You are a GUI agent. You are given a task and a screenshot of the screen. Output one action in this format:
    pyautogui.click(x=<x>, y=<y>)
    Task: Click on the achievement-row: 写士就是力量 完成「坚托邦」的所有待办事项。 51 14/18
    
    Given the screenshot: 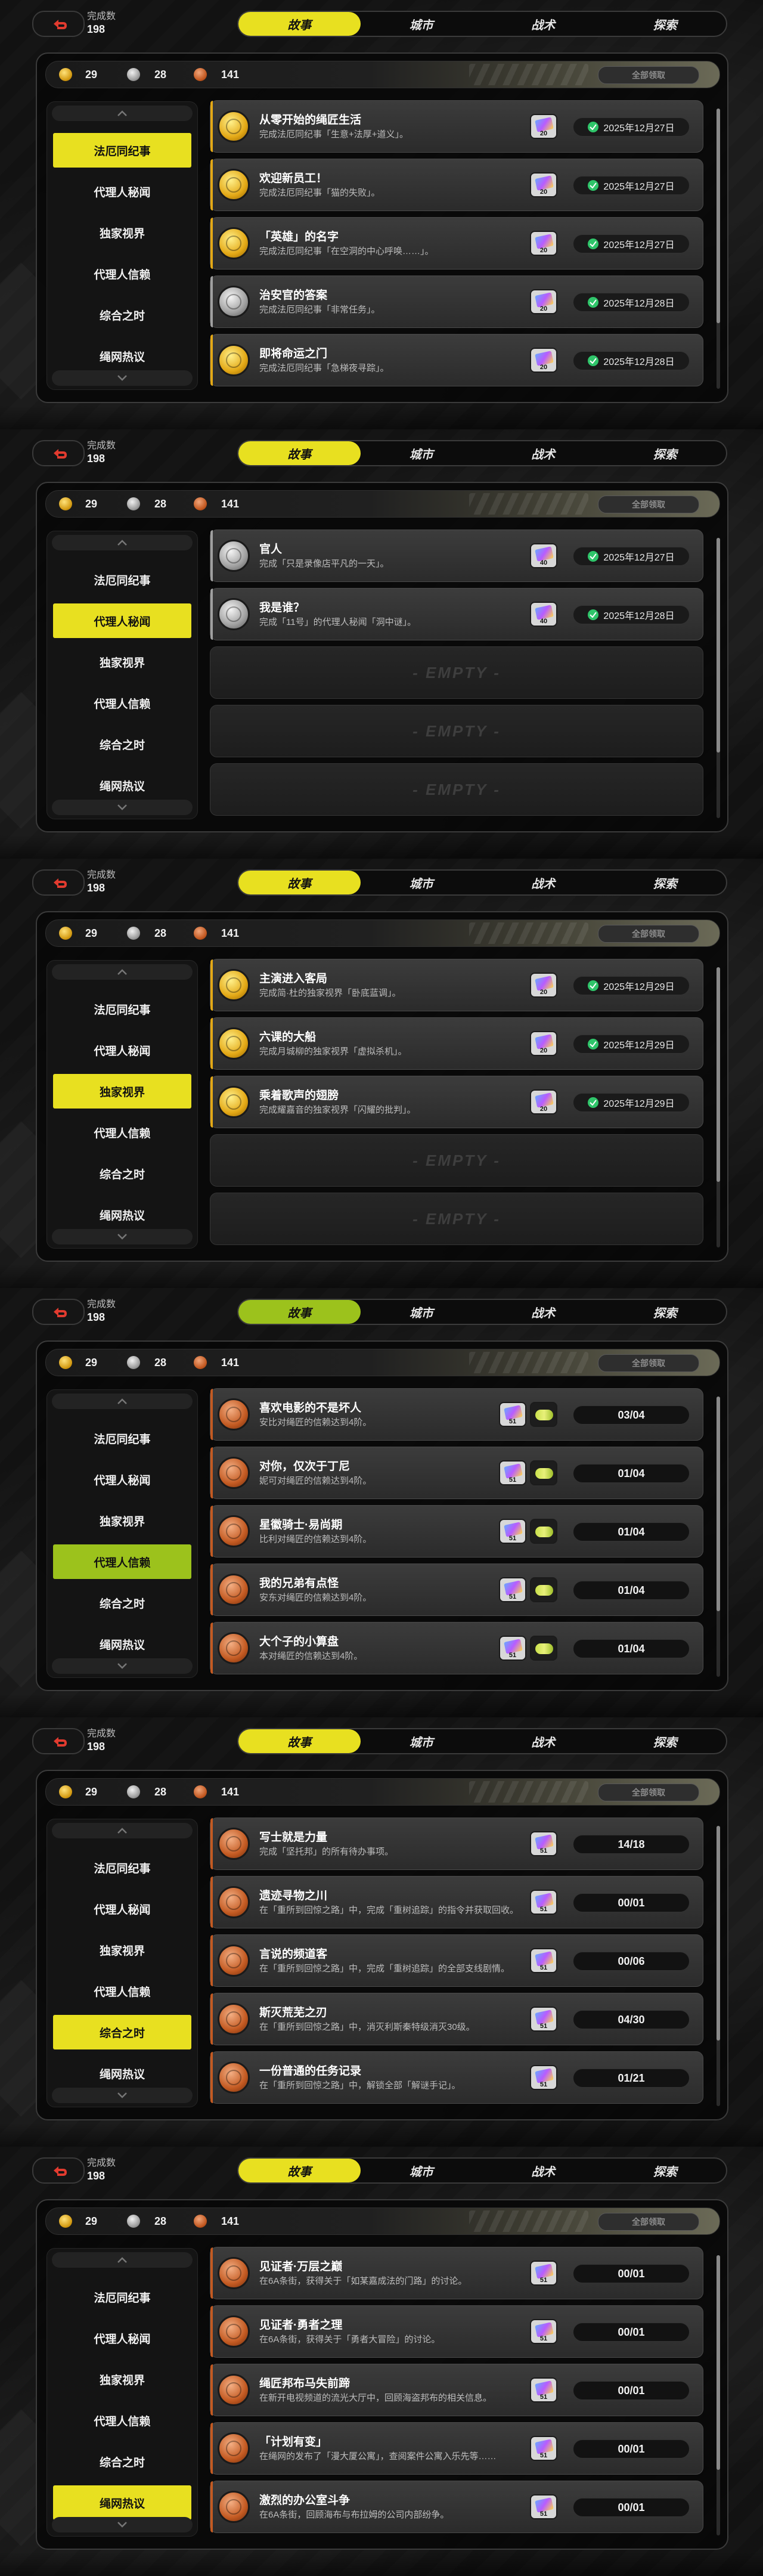 What is the action you would take?
    pyautogui.click(x=456, y=1844)
    